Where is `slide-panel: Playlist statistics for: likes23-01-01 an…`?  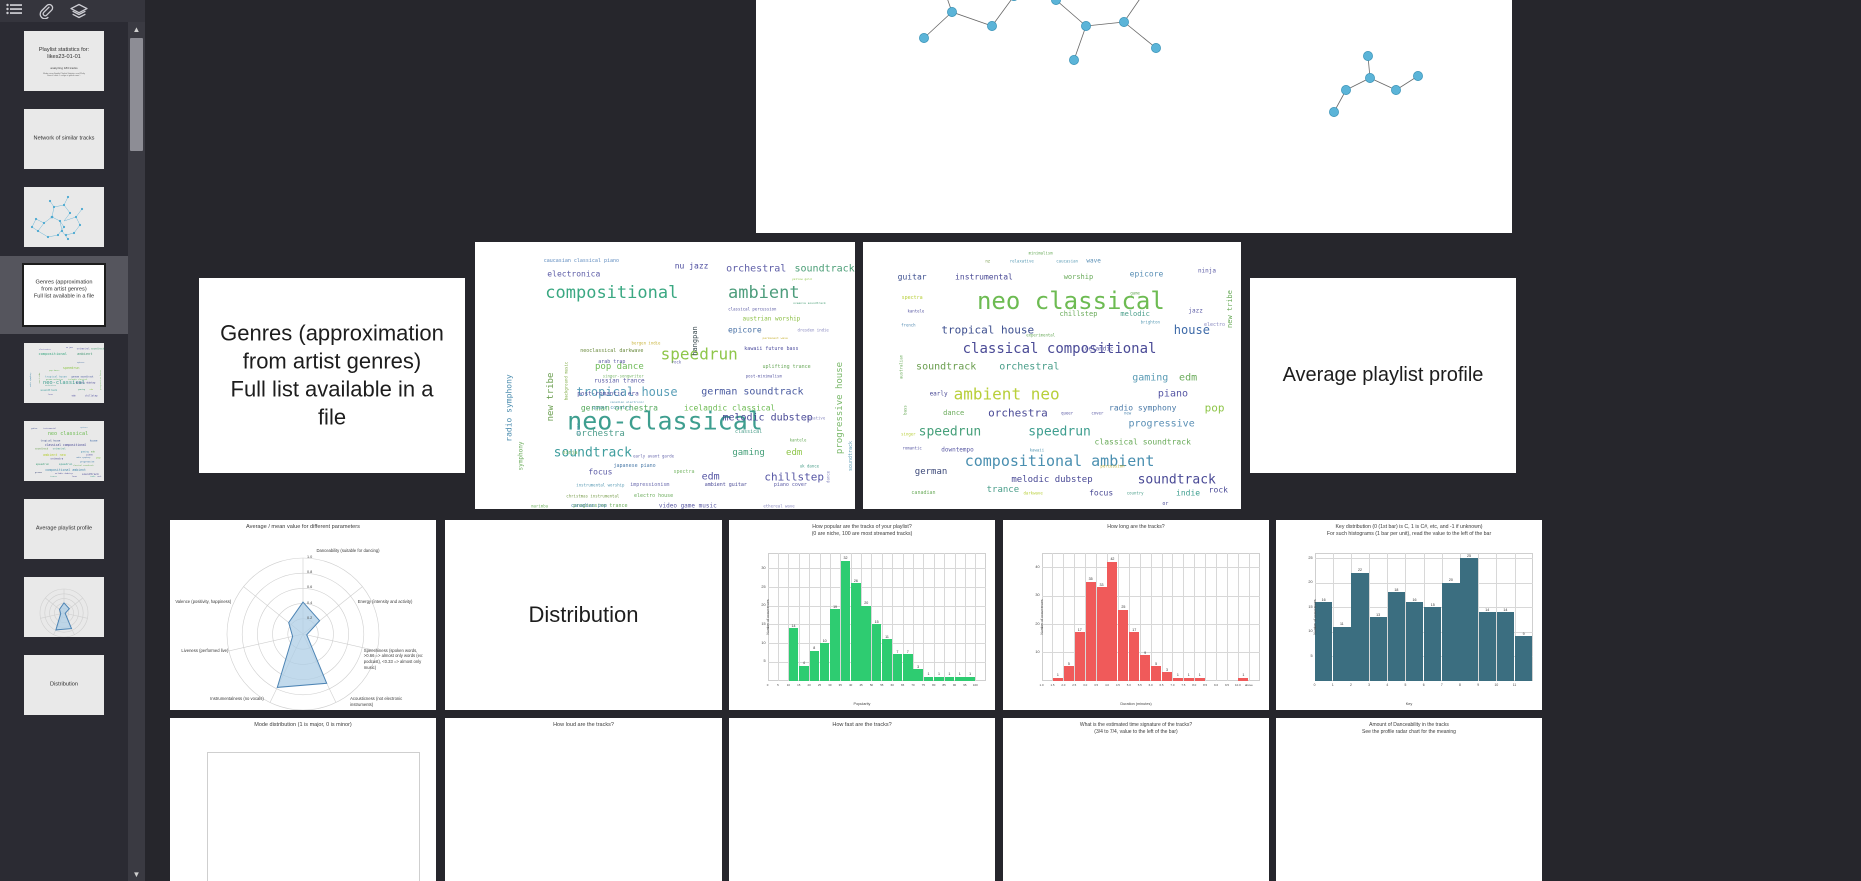 slide-panel: Playlist statistics for: likes23-01-01 an… is located at coordinates (72, 440).